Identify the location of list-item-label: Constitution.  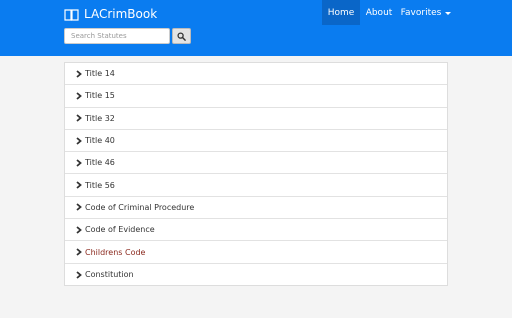
(109, 275).